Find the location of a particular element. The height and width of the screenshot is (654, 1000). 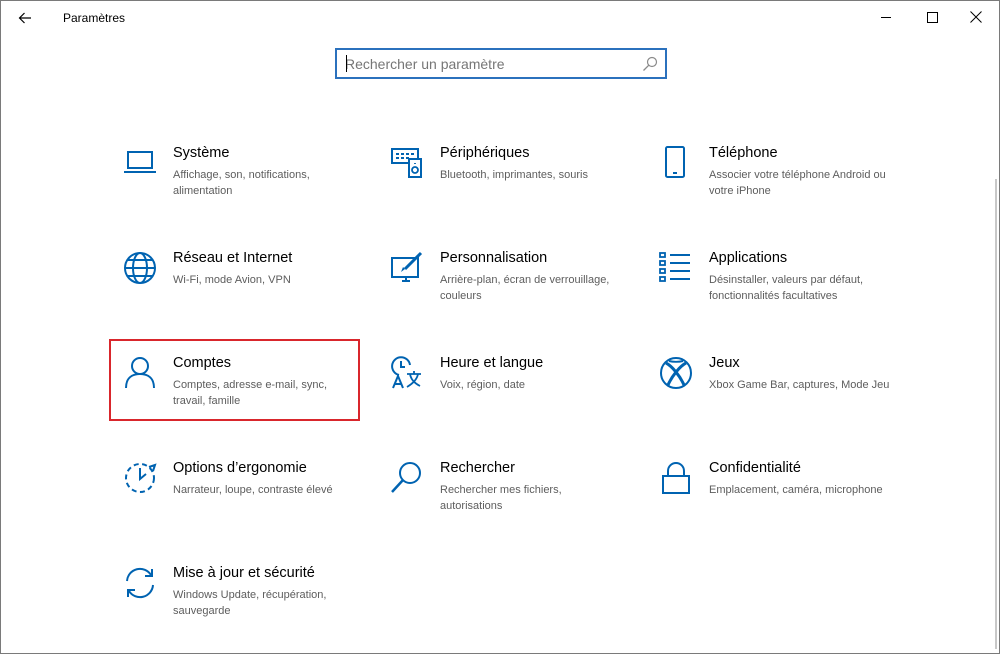

tile-name: Options d’ergonomie is located at coordinates (240, 468).